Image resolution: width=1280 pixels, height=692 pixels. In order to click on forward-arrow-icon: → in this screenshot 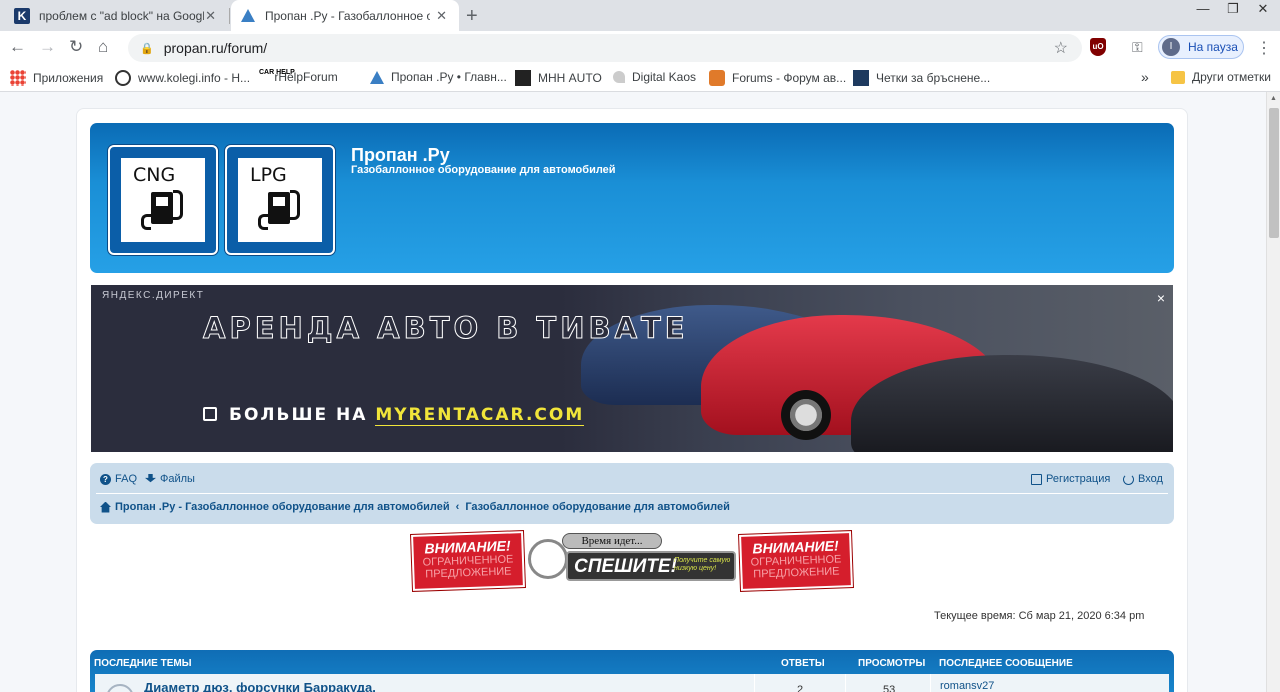, I will do `click(47, 47)`.